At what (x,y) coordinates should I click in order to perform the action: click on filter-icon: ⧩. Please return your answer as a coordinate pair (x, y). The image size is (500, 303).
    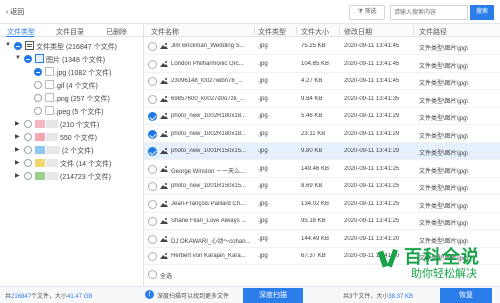
    Looking at the image, I should click on (360, 12).